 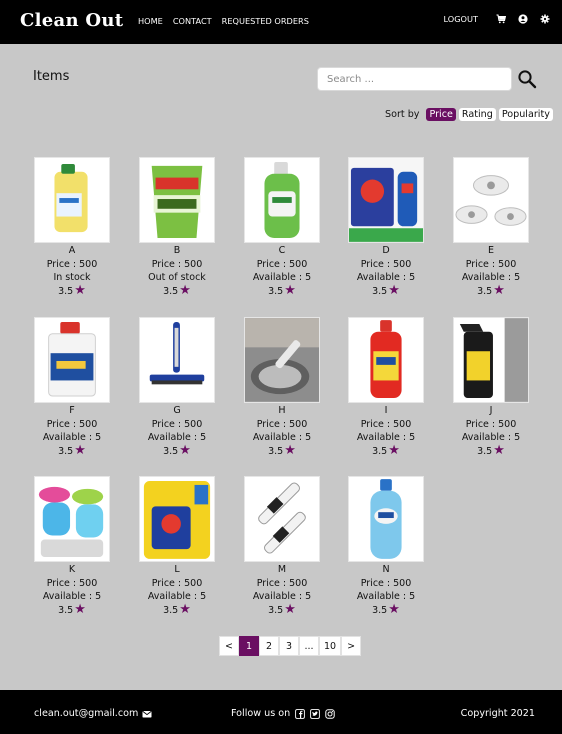 What do you see at coordinates (300, 713) in the screenshot?
I see `facebook-icon` at bounding box center [300, 713].